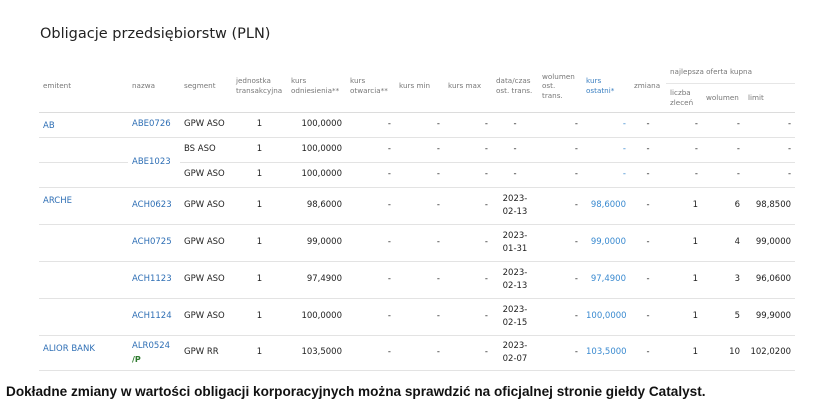  What do you see at coordinates (684, 175) in the screenshot?
I see `order-count-cell: -` at bounding box center [684, 175].